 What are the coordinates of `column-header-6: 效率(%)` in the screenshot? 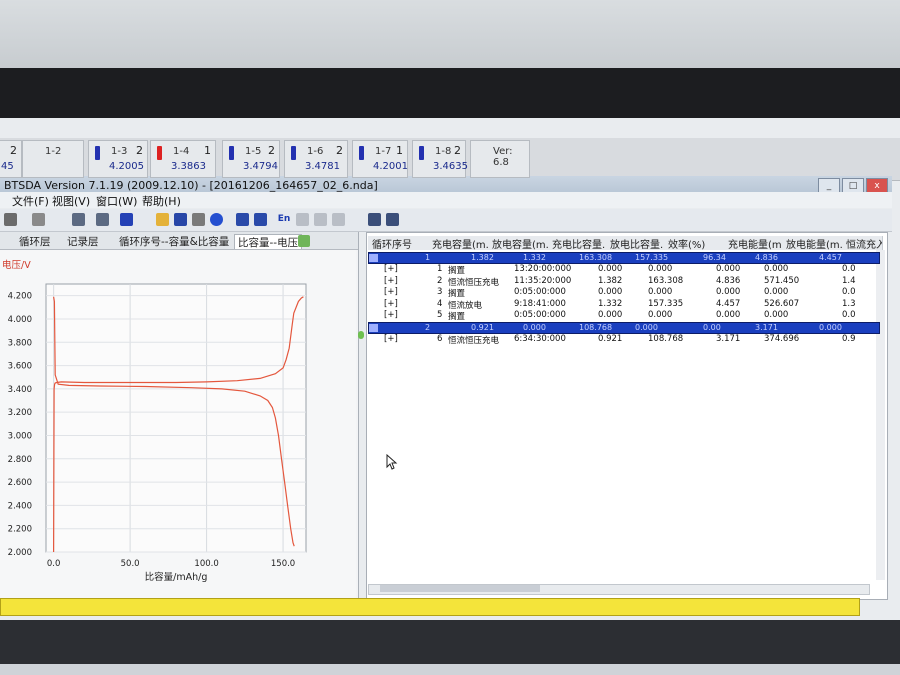 It's located at (694, 243).